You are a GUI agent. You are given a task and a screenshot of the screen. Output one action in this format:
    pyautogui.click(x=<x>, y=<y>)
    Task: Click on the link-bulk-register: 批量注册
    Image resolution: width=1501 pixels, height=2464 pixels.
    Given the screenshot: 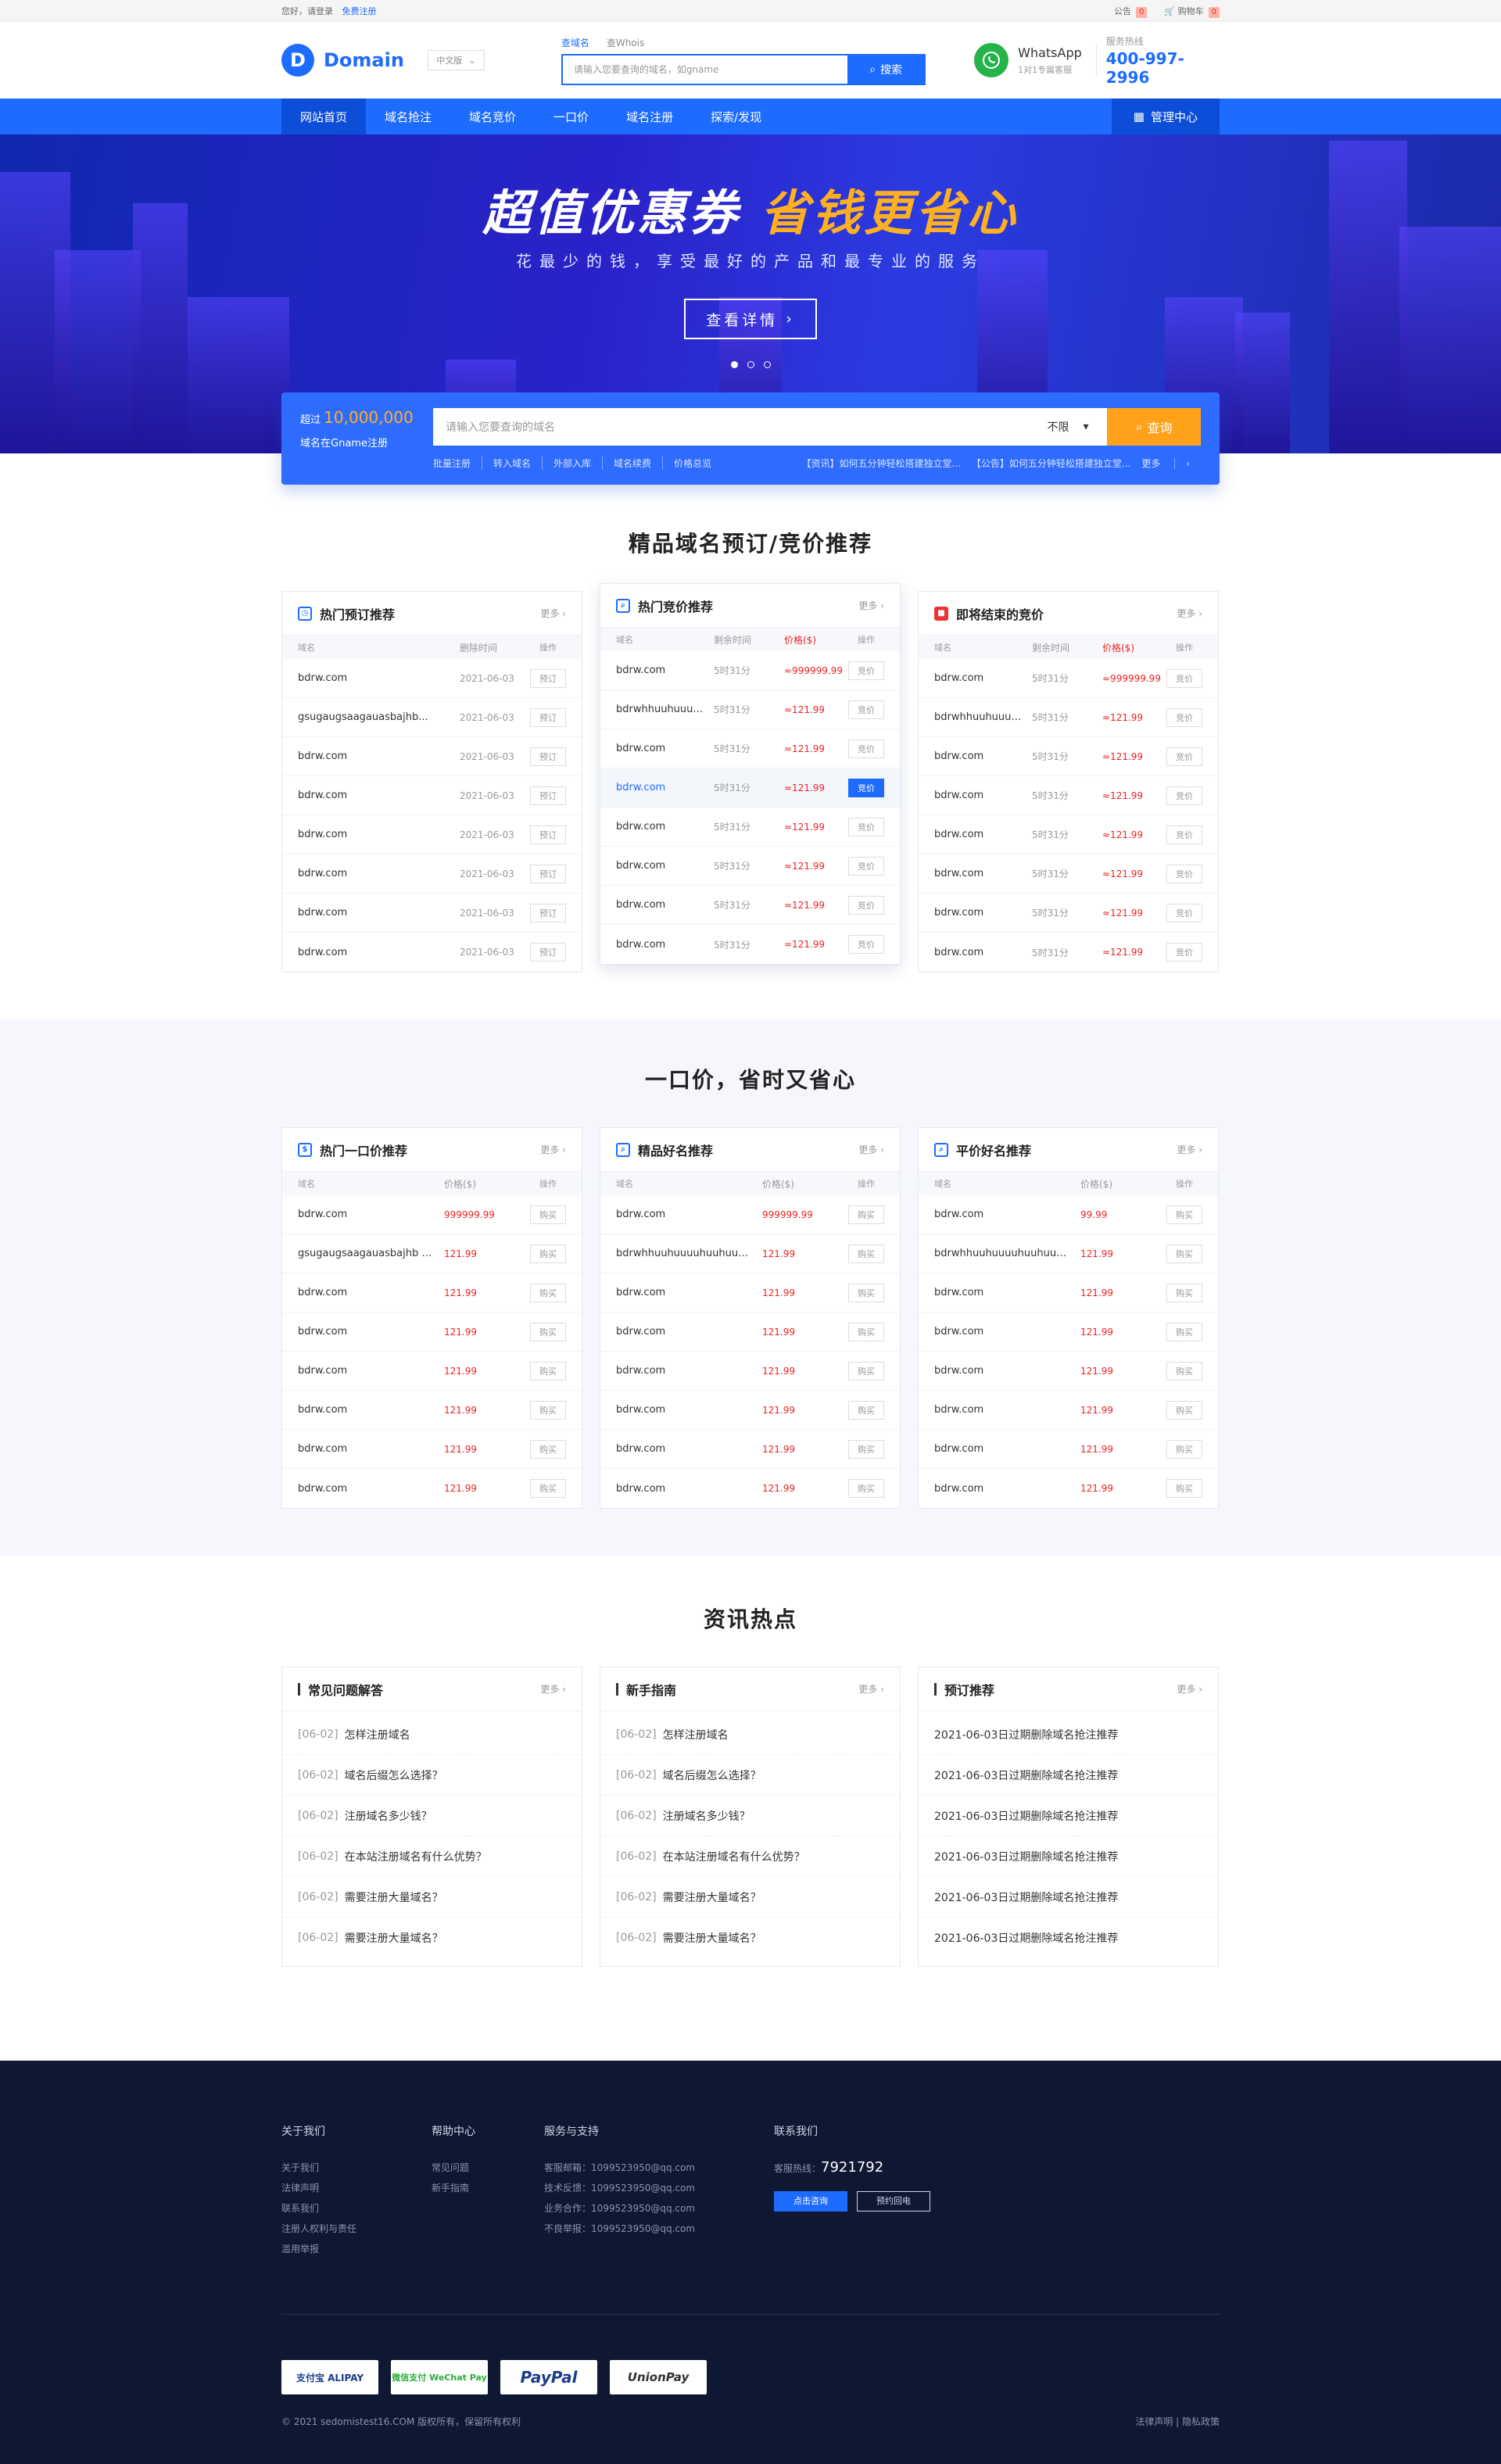 What is the action you would take?
    pyautogui.click(x=457, y=463)
    